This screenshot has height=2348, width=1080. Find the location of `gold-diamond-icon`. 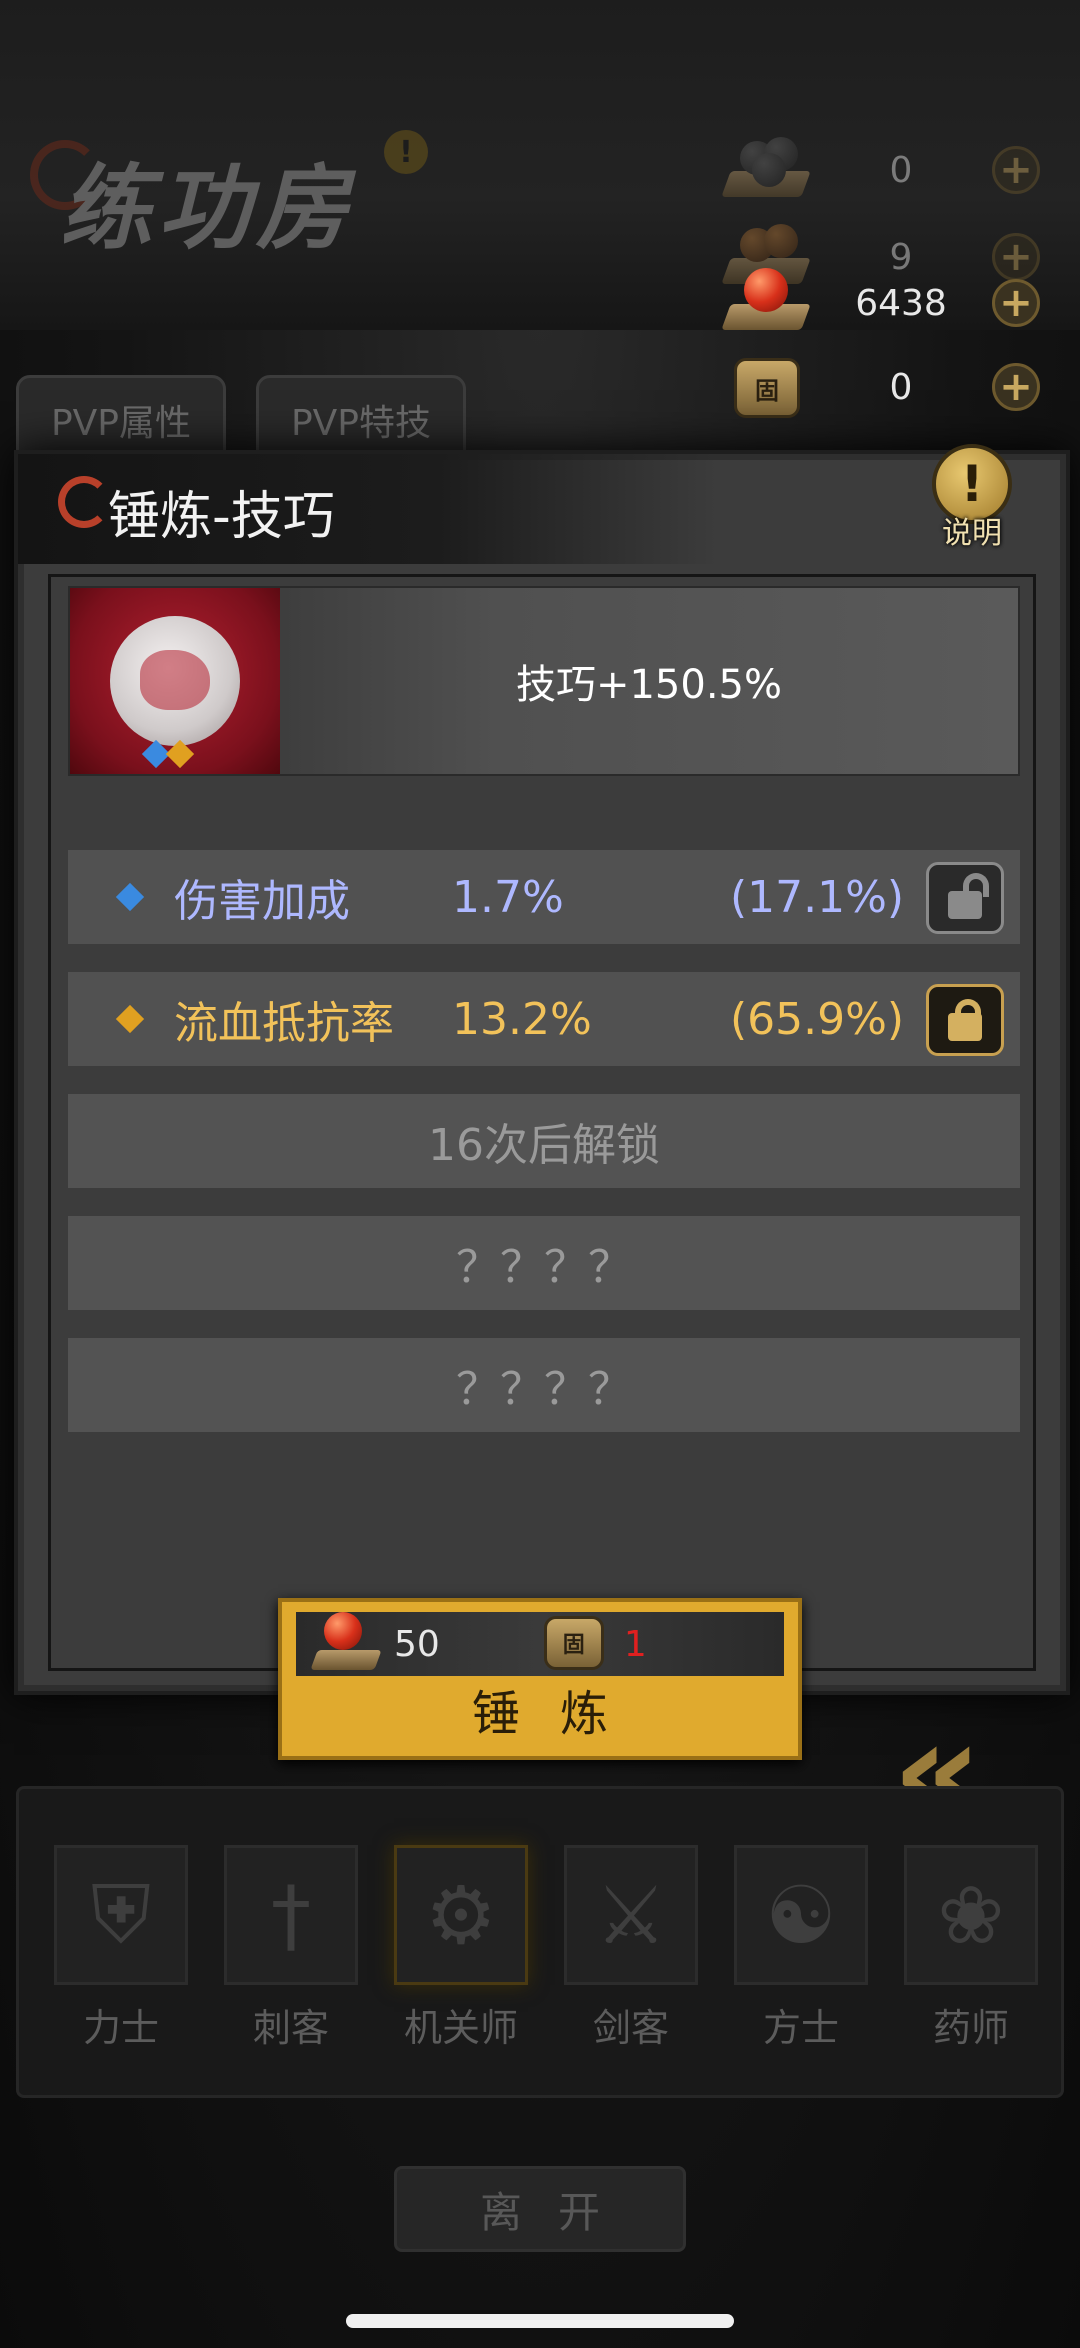

gold-diamond-icon is located at coordinates (130, 1019).